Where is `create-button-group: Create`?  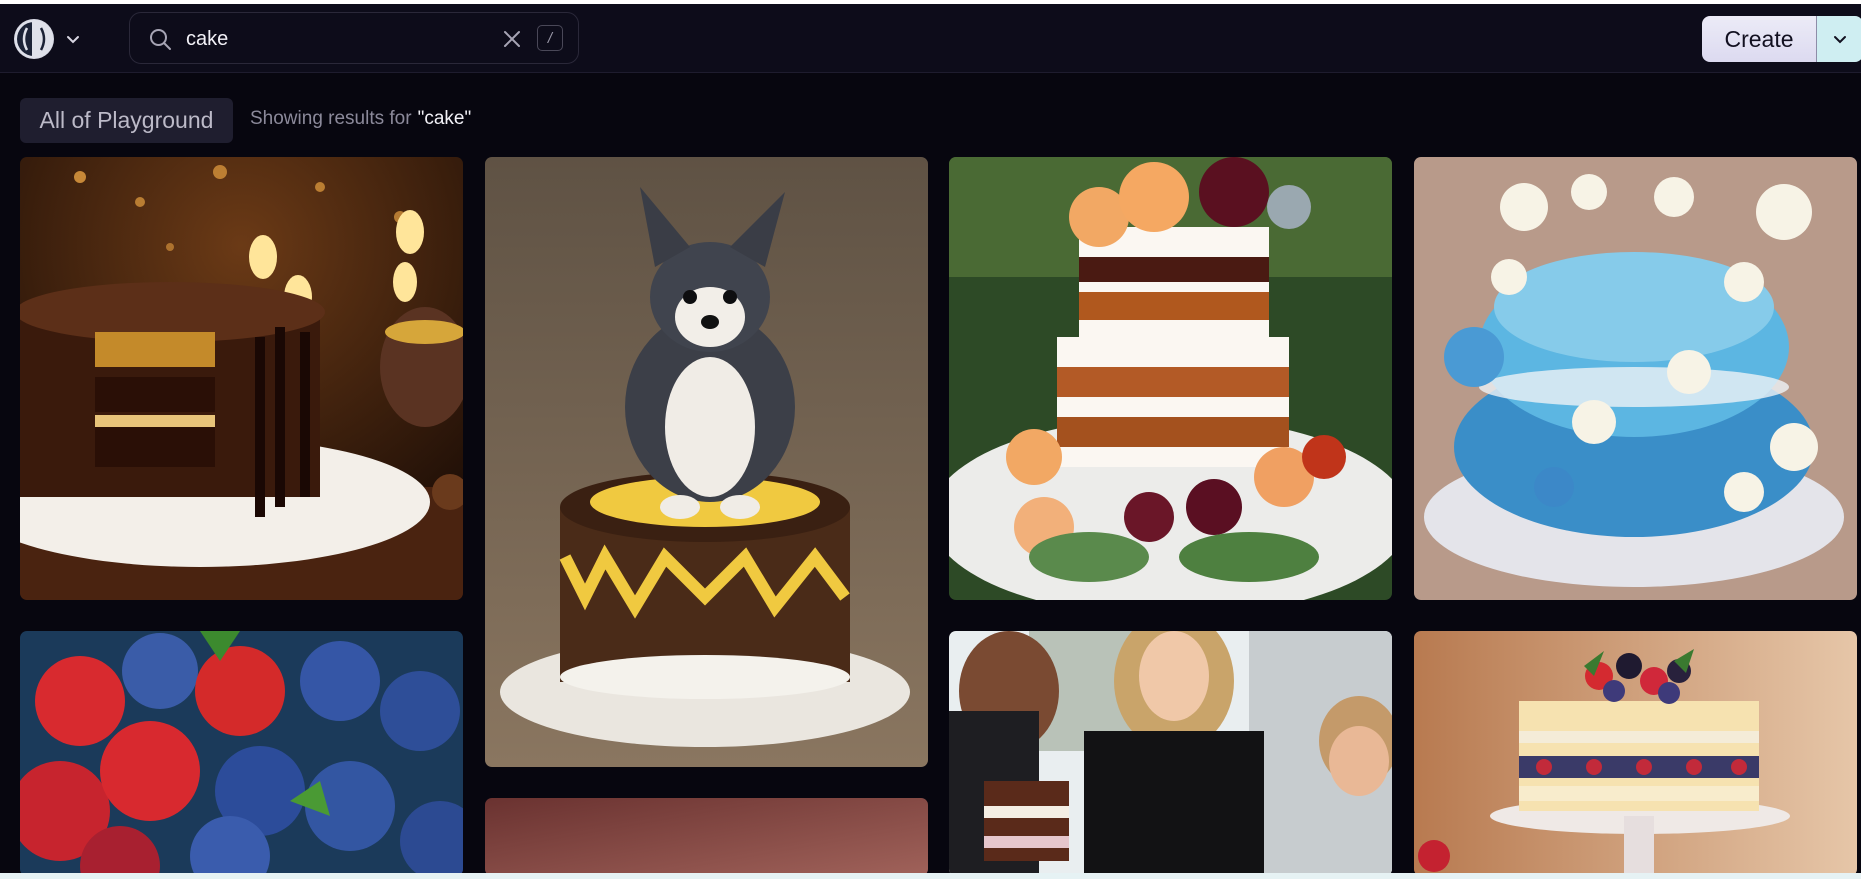 create-button-group: Create is located at coordinates (1781, 39).